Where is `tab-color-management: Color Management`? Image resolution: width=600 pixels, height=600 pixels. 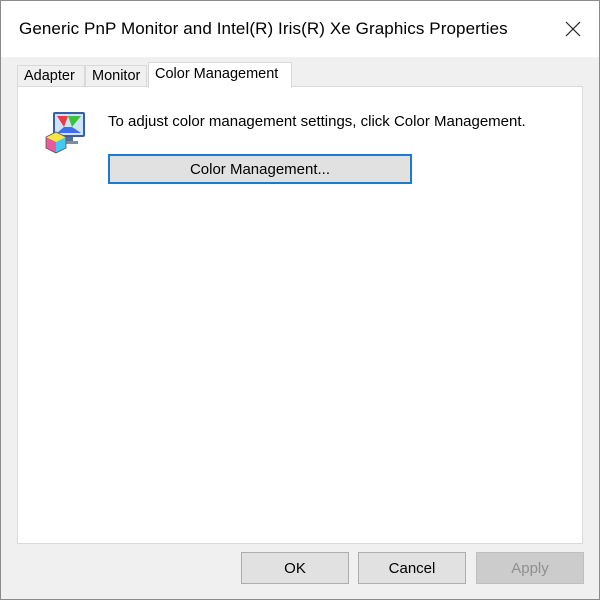 tab-color-management: Color Management is located at coordinates (220, 75).